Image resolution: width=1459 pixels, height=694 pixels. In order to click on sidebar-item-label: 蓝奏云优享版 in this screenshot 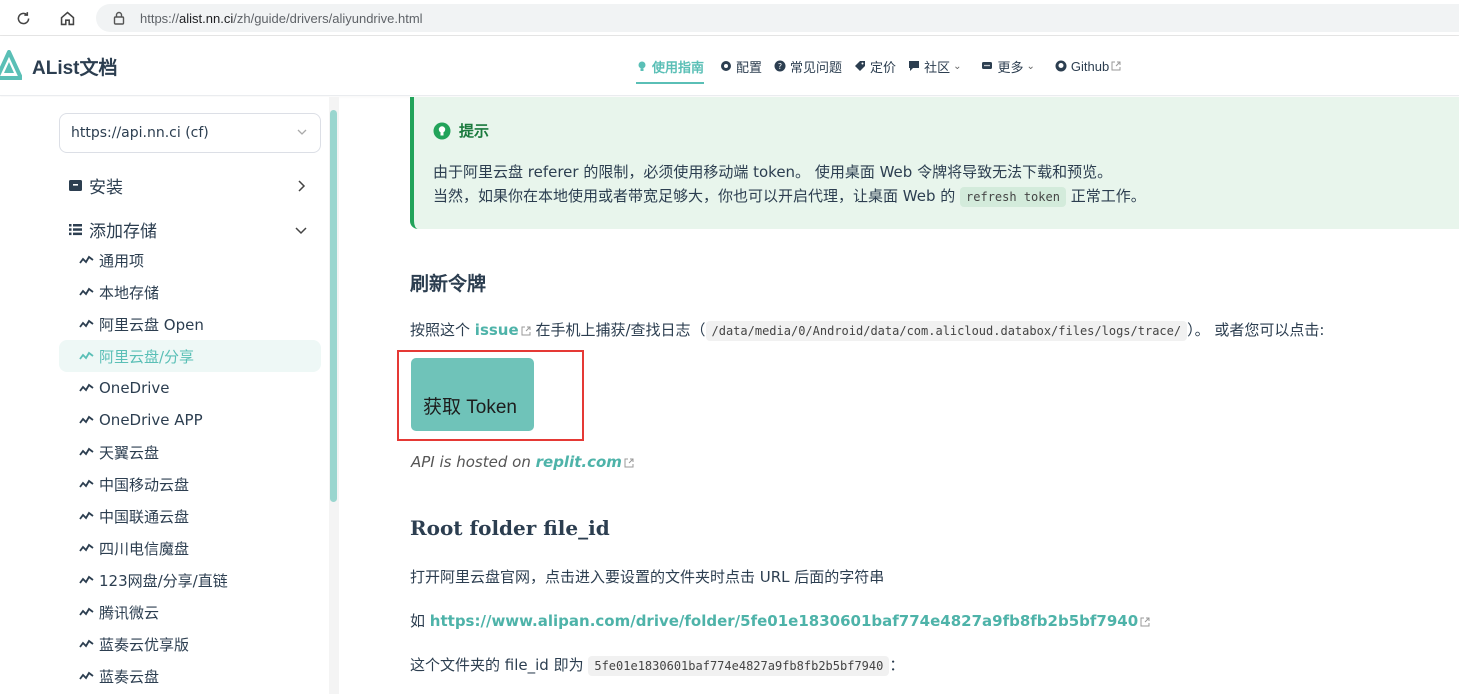, I will do `click(144, 644)`.